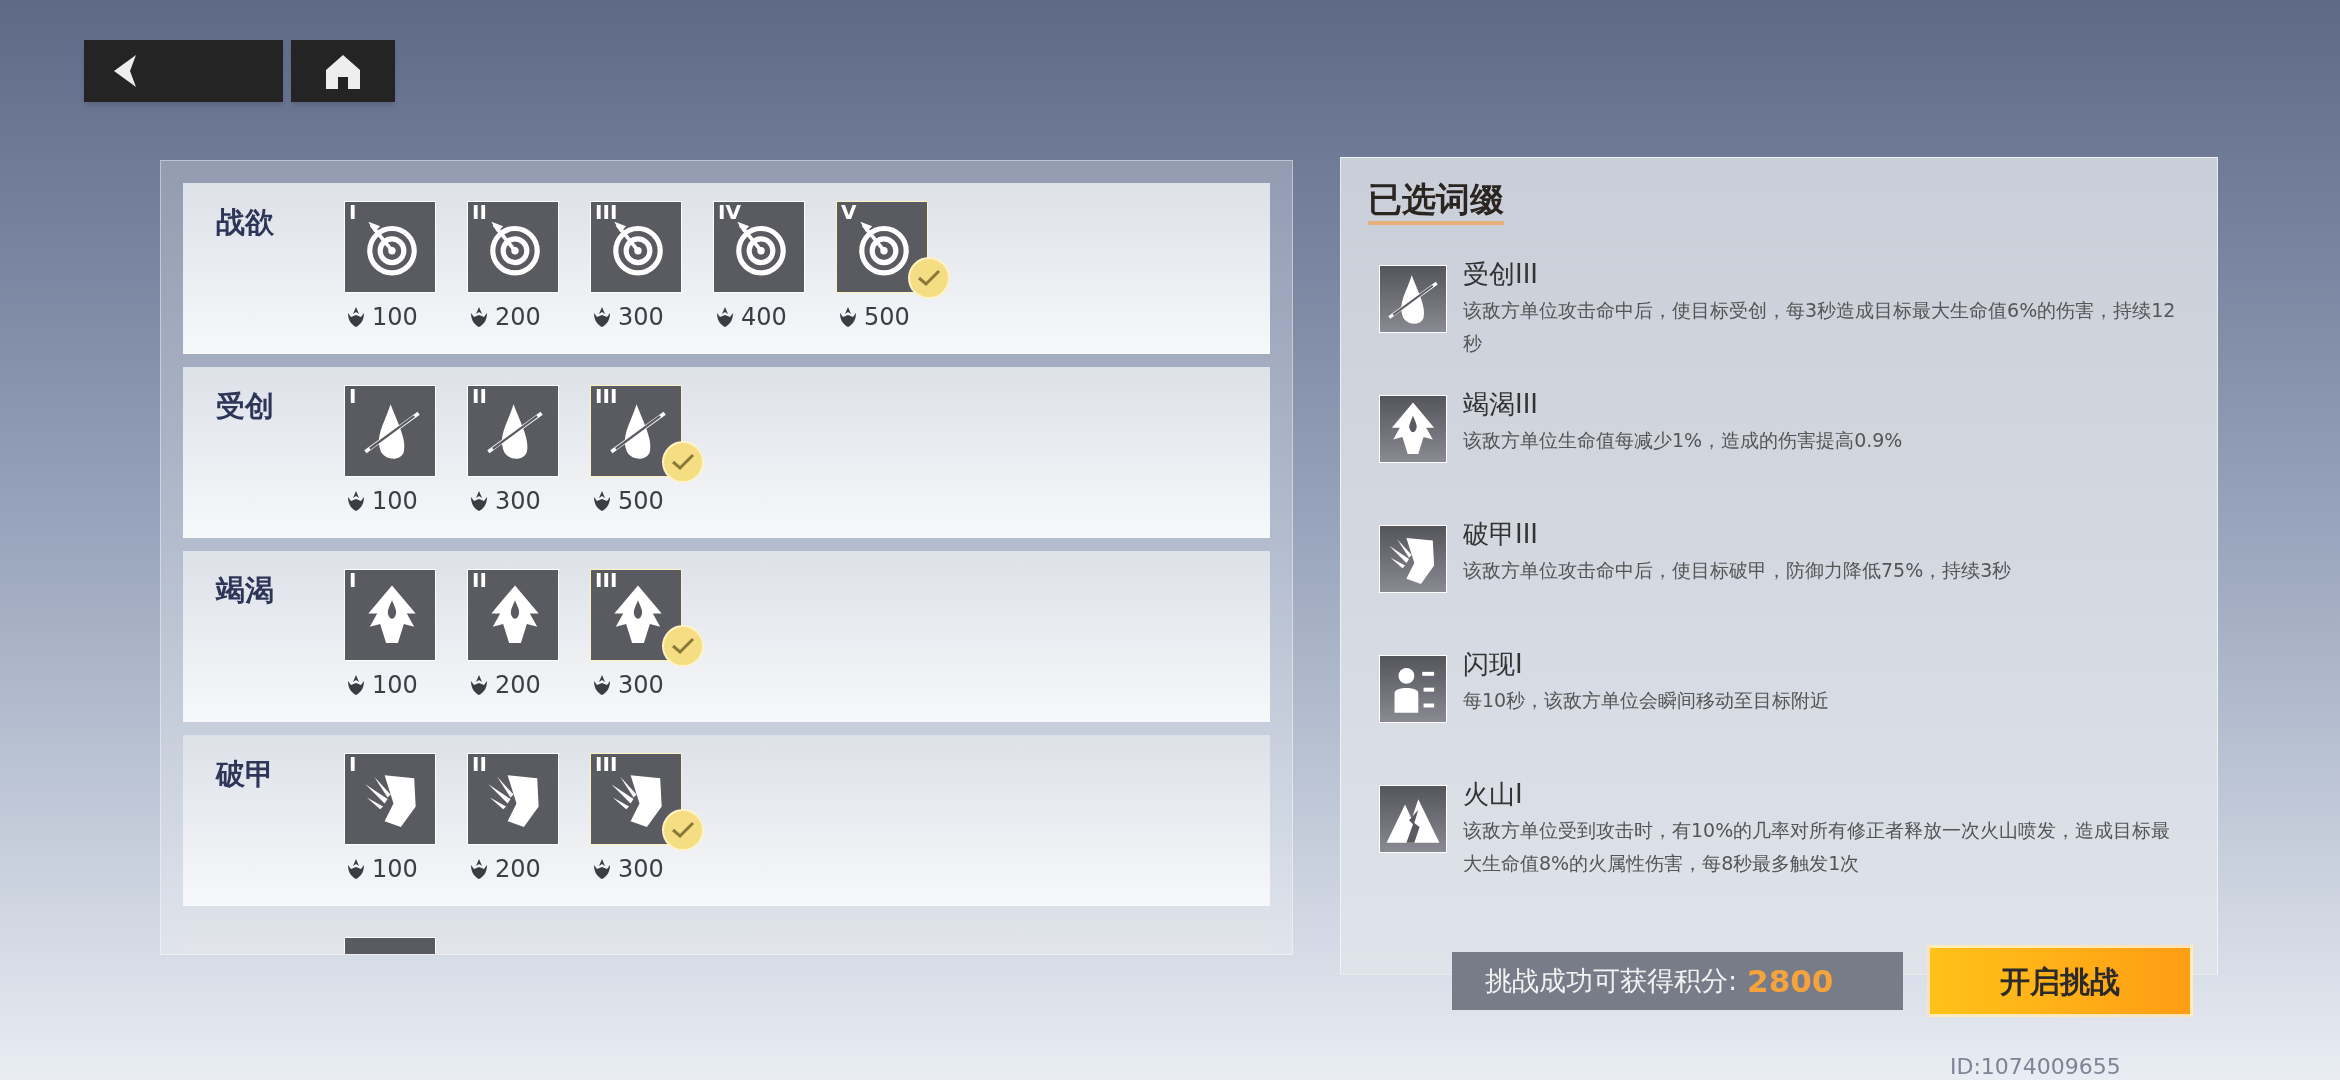  What do you see at coordinates (1413, 428) in the screenshot?
I see `spade-drop-icon` at bounding box center [1413, 428].